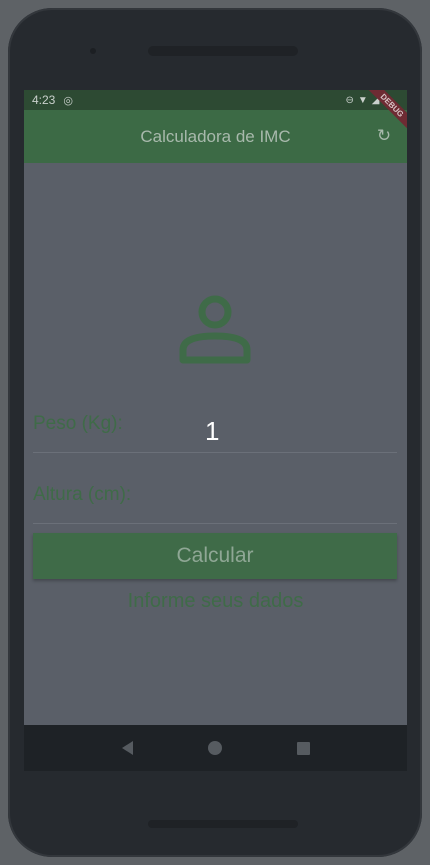 The image size is (430, 865). Describe the element at coordinates (223, 824) in the screenshot. I see `phone-bottom-grill` at that location.